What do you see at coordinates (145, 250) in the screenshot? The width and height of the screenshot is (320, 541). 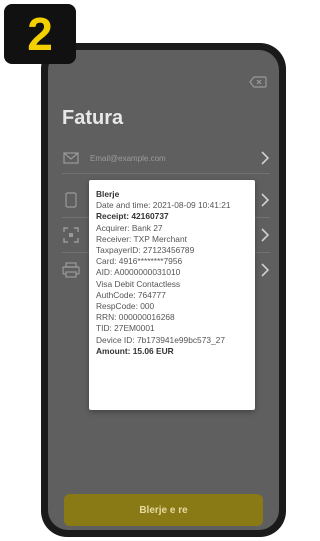 I see `receipt-line: TaxpayerID: 27123456789` at bounding box center [145, 250].